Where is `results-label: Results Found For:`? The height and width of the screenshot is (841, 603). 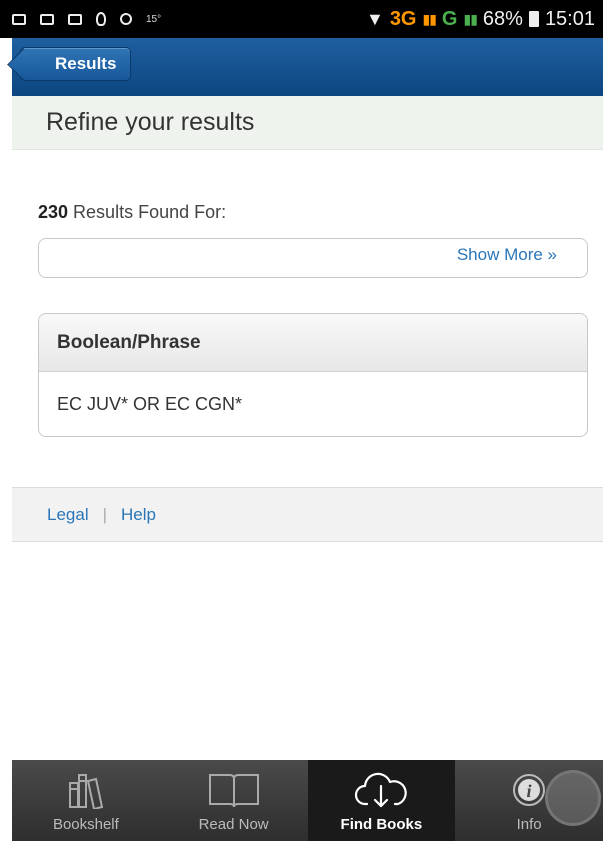
results-label: Results Found For: is located at coordinates (147, 212).